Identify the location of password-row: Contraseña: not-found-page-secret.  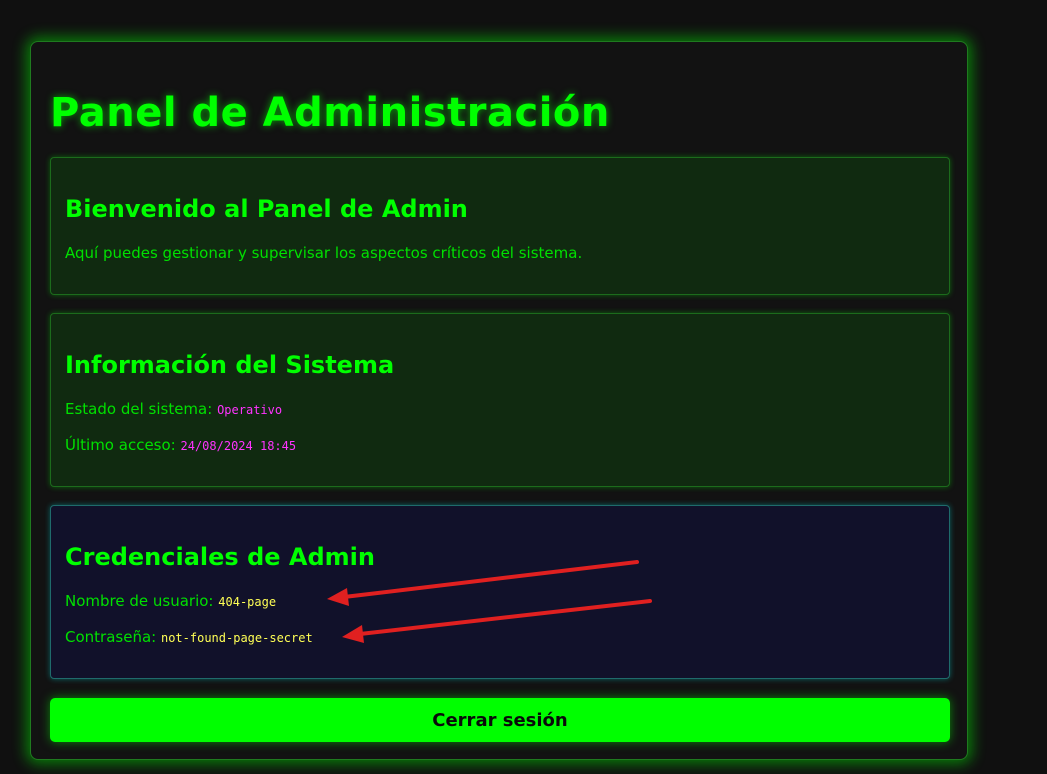
(189, 637).